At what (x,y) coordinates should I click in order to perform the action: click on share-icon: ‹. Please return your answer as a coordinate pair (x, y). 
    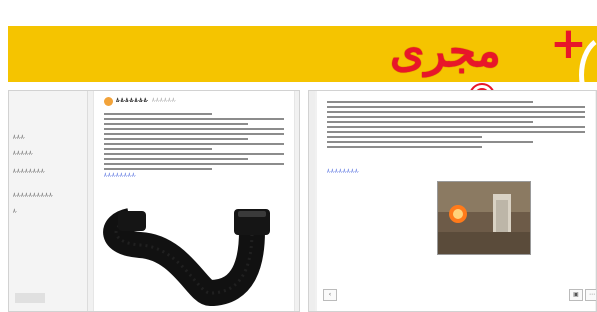
    Looking at the image, I should click on (330, 295).